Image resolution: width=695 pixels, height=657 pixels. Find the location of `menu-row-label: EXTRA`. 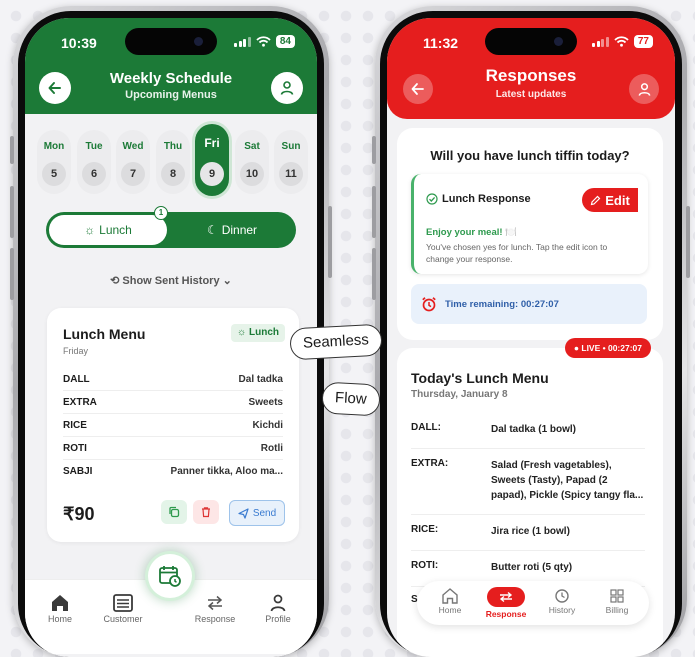

menu-row-label: EXTRA is located at coordinates (80, 402).